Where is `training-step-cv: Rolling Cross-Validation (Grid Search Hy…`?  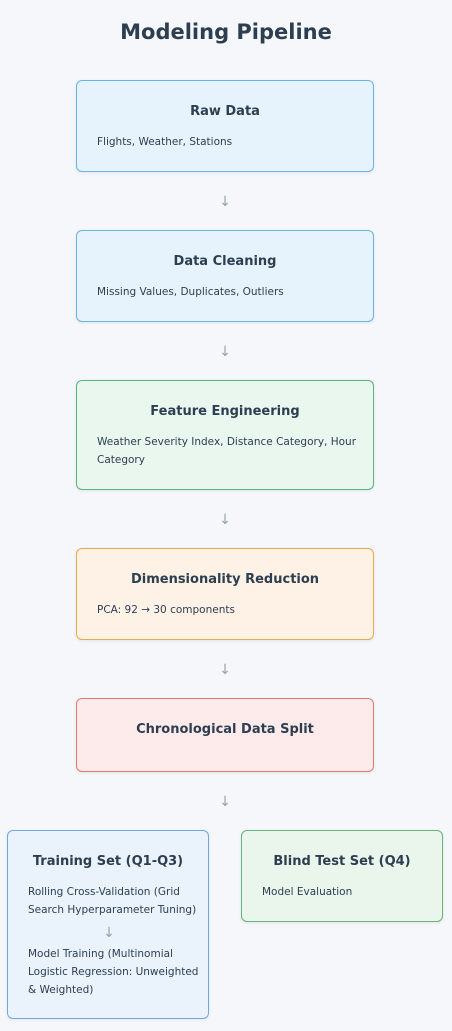 training-step-cv: Rolling Cross-Validation (Grid Search Hy… is located at coordinates (112, 901).